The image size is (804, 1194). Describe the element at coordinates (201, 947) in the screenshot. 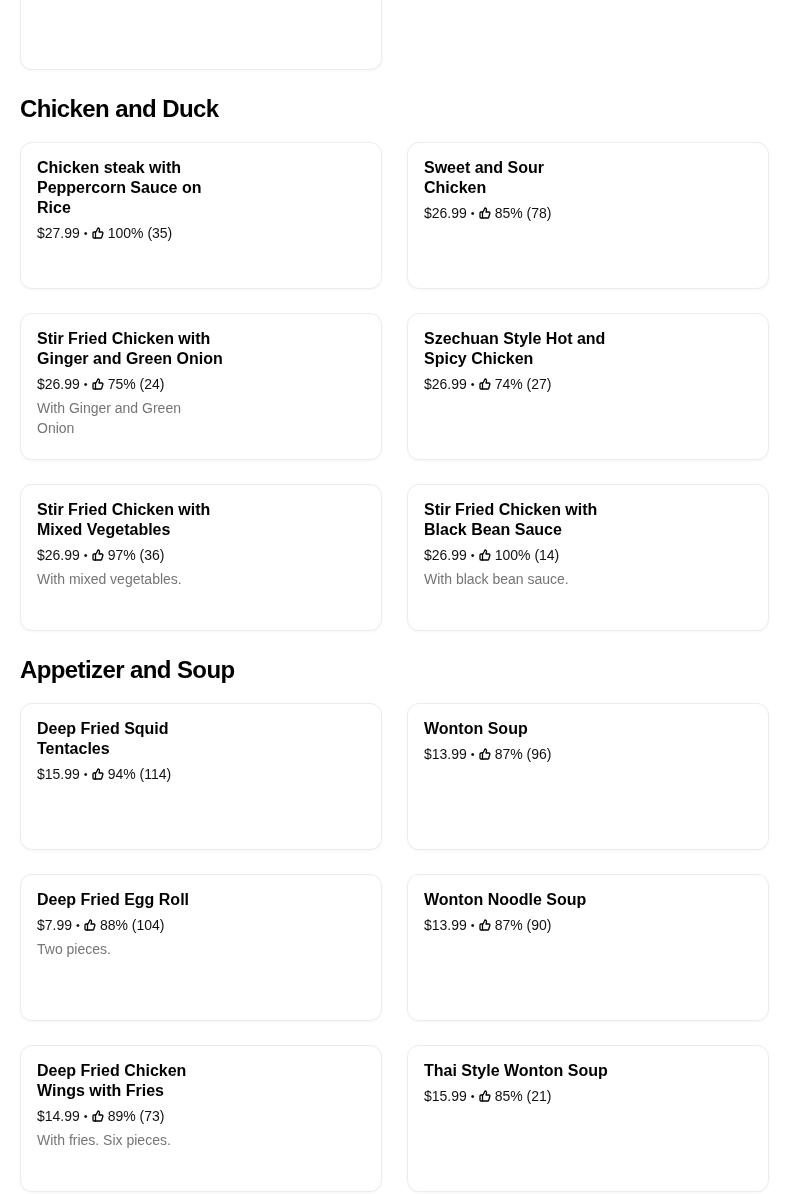

I see `menu-item-card: Deep Fried Egg Roll $7.99 • 88% (104) Two pieces.` at that location.